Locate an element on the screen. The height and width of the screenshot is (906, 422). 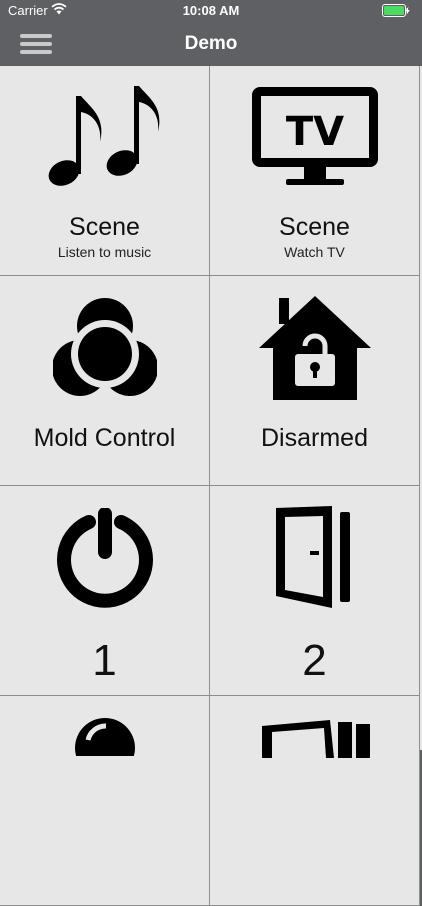
tile-subtitle: Listen to music is located at coordinates (104, 252).